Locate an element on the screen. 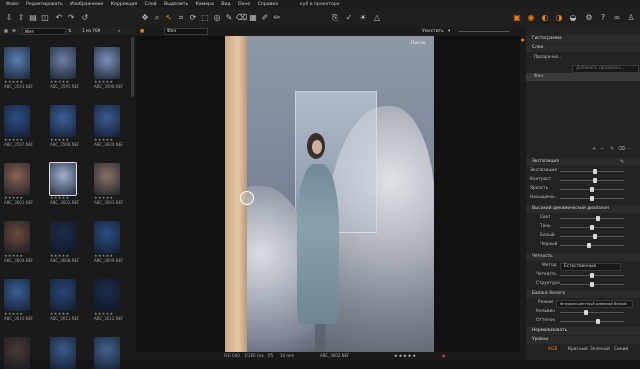 The height and width of the screenshot is (369, 640). cursor-icon: ↖ is located at coordinates (169, 18).